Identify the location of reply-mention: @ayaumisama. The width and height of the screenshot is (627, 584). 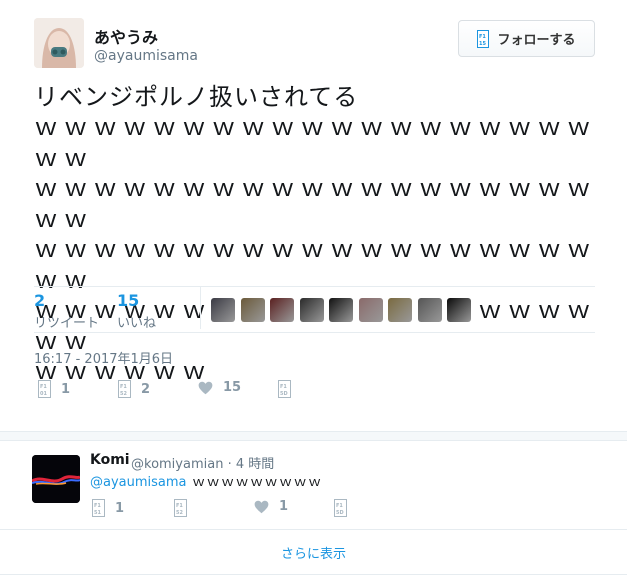
(138, 482).